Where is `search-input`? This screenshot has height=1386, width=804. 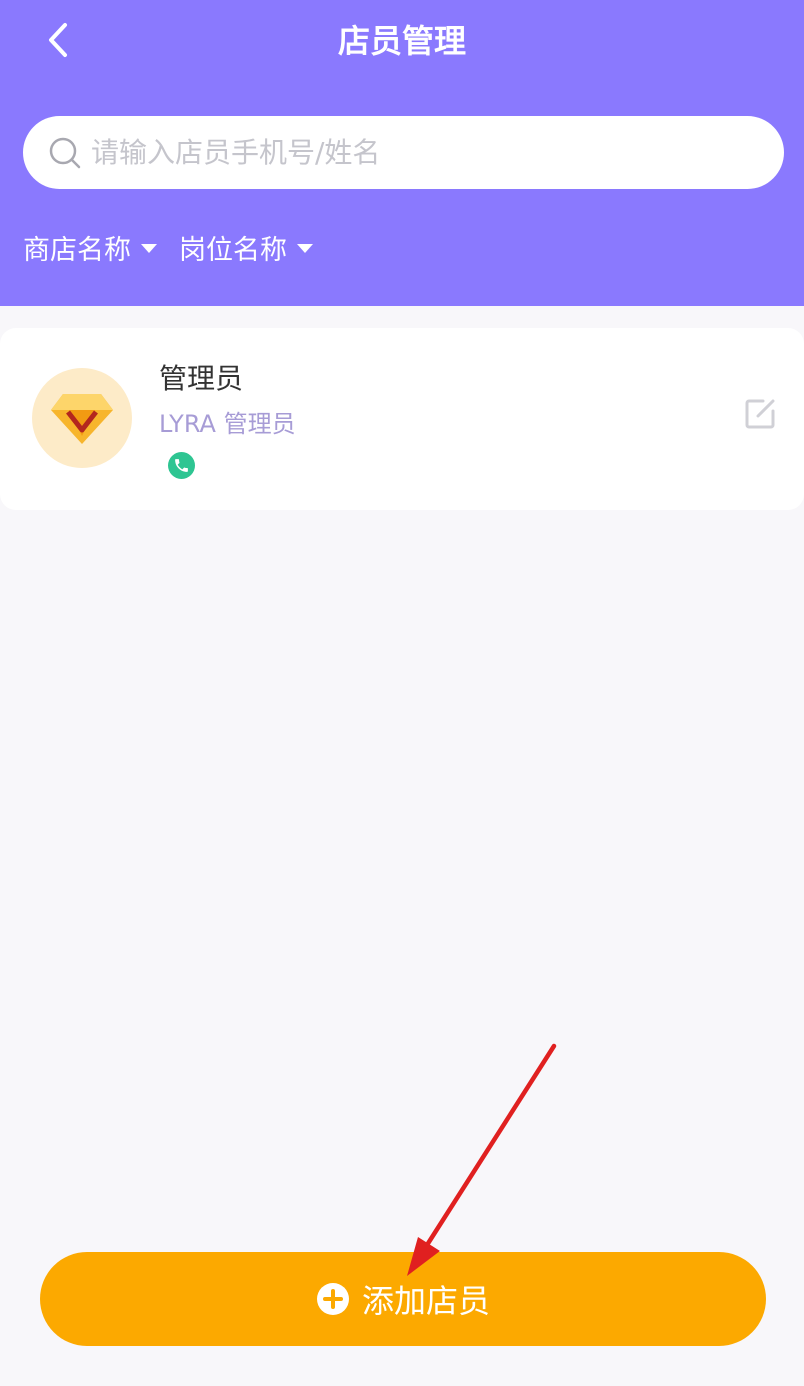
search-input is located at coordinates (411, 152).